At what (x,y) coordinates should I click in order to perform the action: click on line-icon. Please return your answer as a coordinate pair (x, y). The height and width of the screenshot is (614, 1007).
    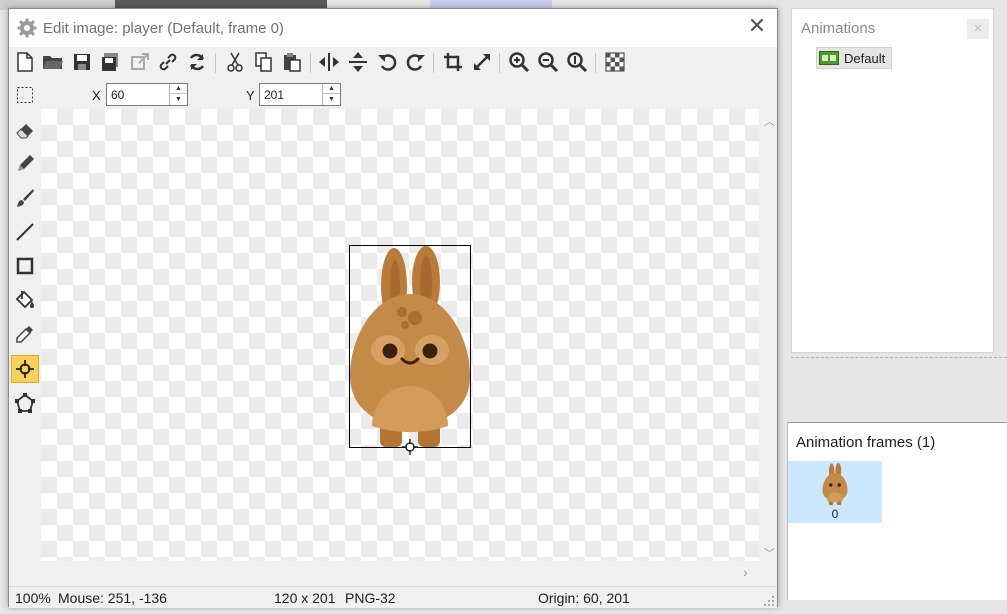
    Looking at the image, I should click on (25, 232).